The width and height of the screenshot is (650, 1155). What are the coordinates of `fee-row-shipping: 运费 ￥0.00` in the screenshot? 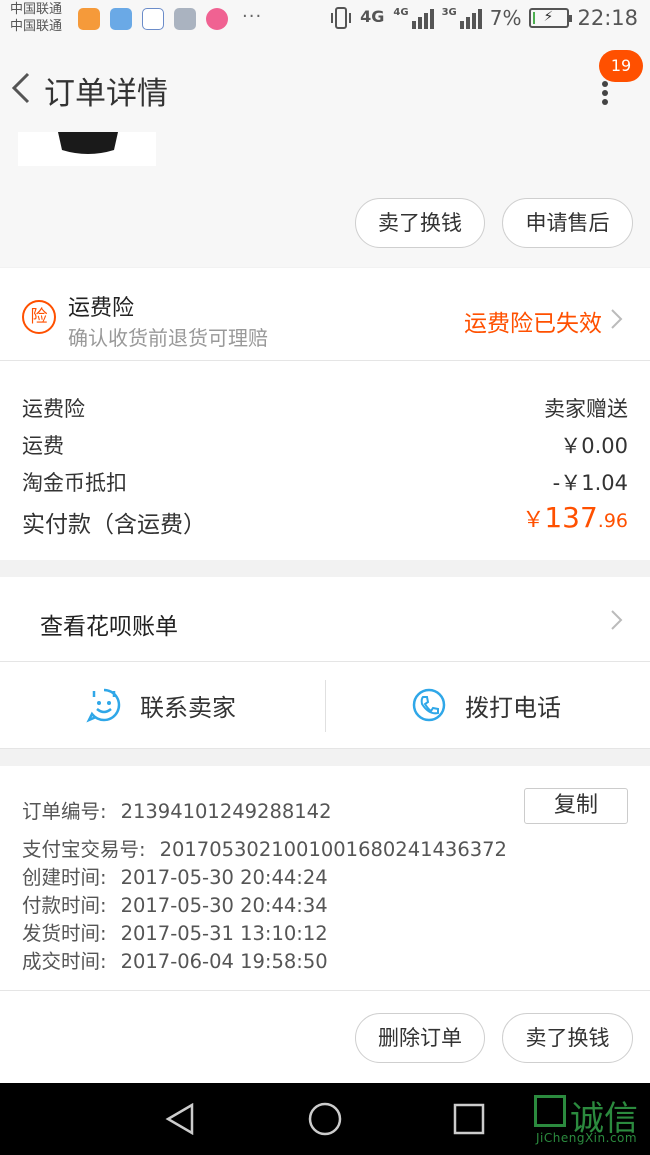 It's located at (325, 445).